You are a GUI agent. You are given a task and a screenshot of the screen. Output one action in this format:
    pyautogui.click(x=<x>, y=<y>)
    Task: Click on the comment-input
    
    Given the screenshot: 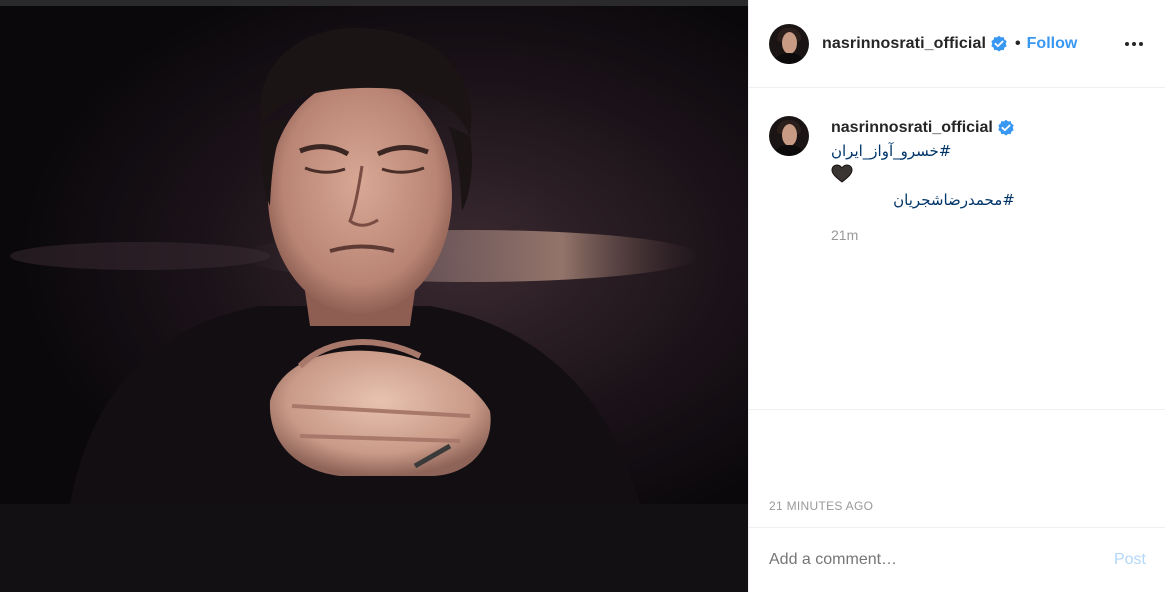 What is the action you would take?
    pyautogui.click(x=941, y=560)
    